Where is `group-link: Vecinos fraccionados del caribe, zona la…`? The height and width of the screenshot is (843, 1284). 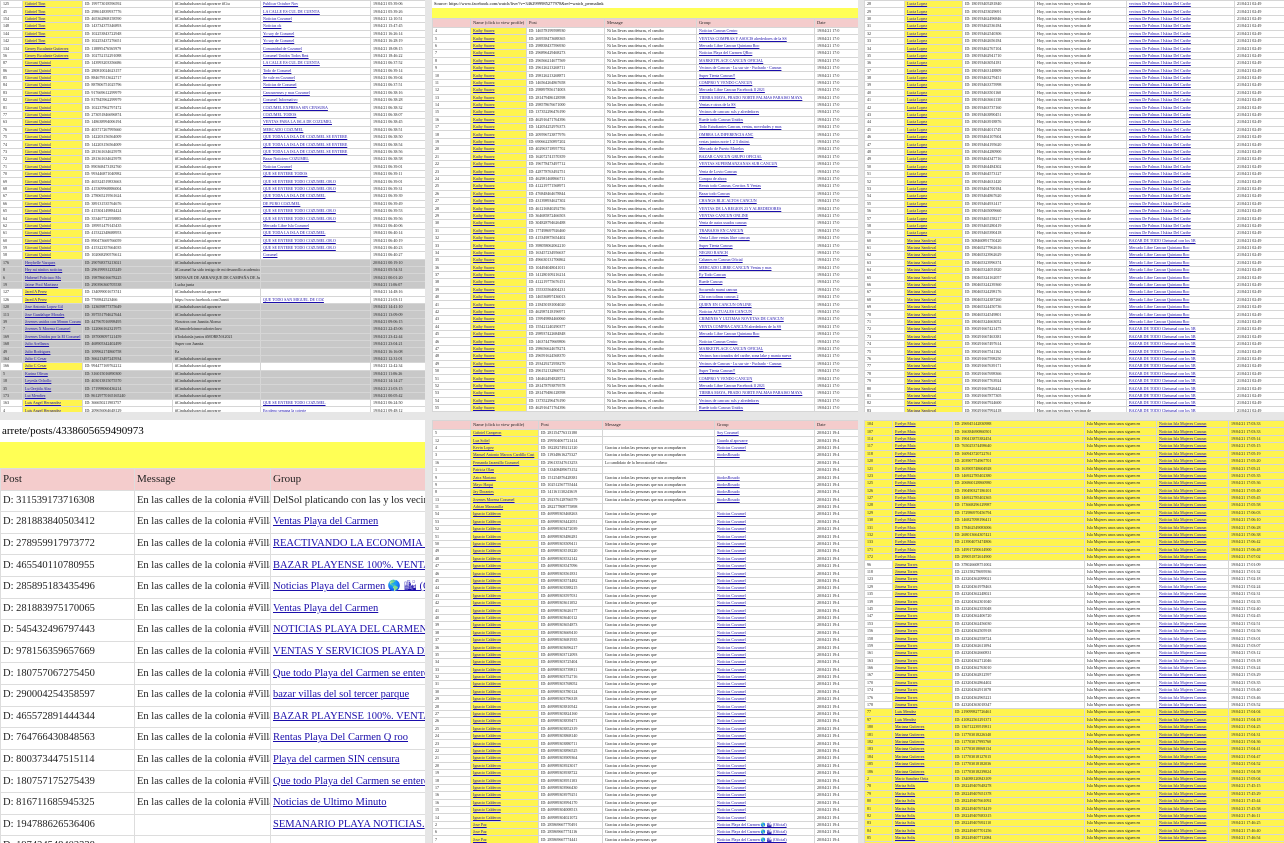
group-link: Vecinos fraccionados del caribe, zona la… is located at coordinates (755, 356).